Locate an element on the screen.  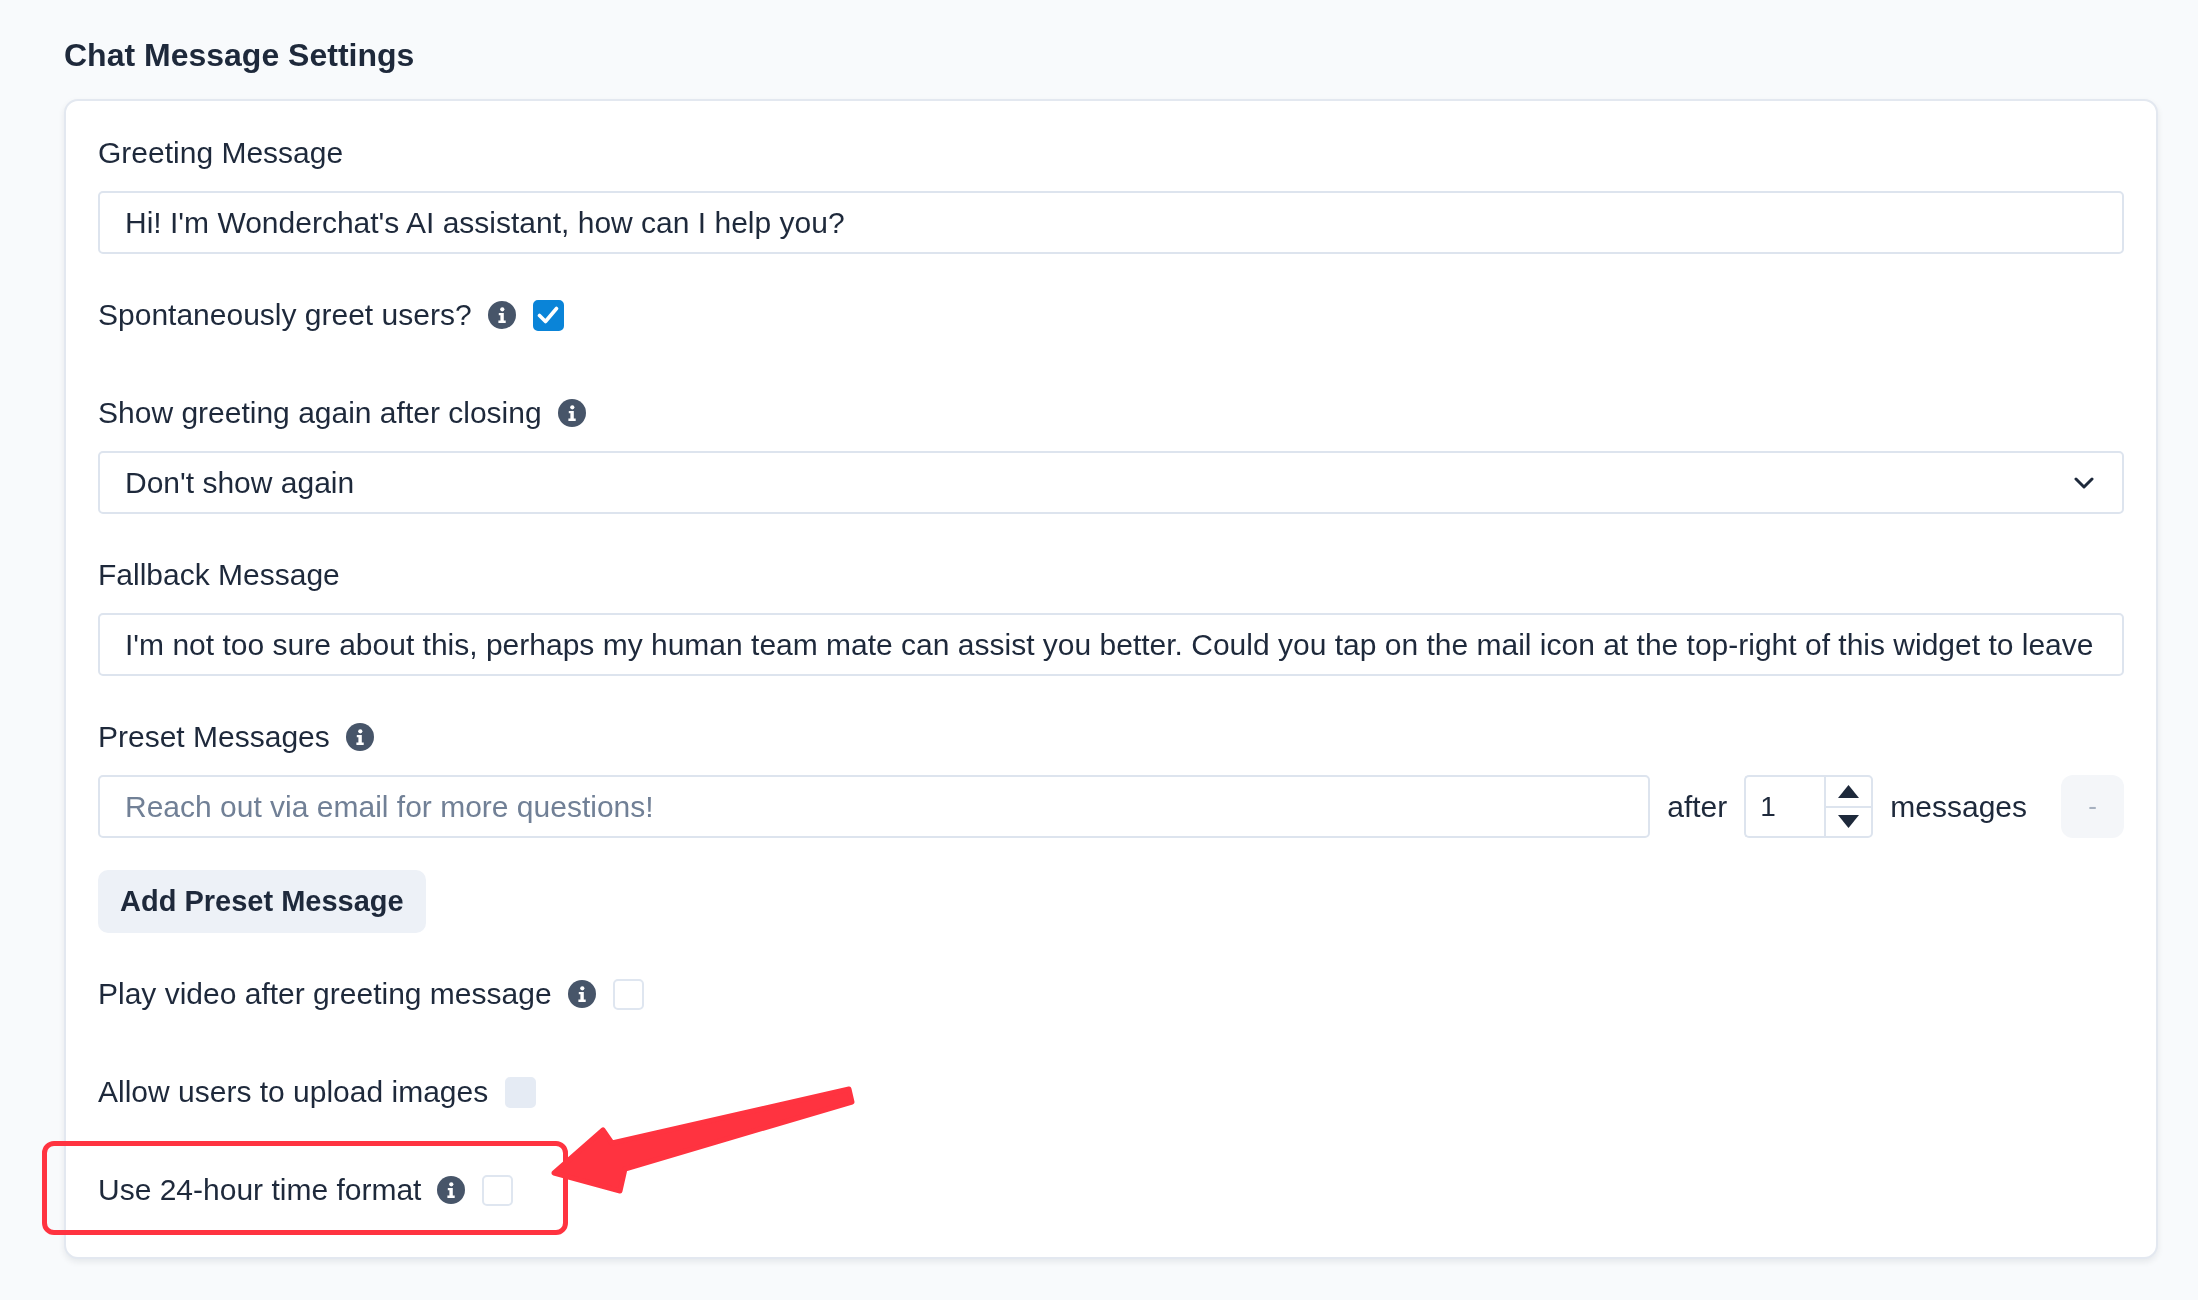
field-label: Fallback Message is located at coordinates (219, 575).